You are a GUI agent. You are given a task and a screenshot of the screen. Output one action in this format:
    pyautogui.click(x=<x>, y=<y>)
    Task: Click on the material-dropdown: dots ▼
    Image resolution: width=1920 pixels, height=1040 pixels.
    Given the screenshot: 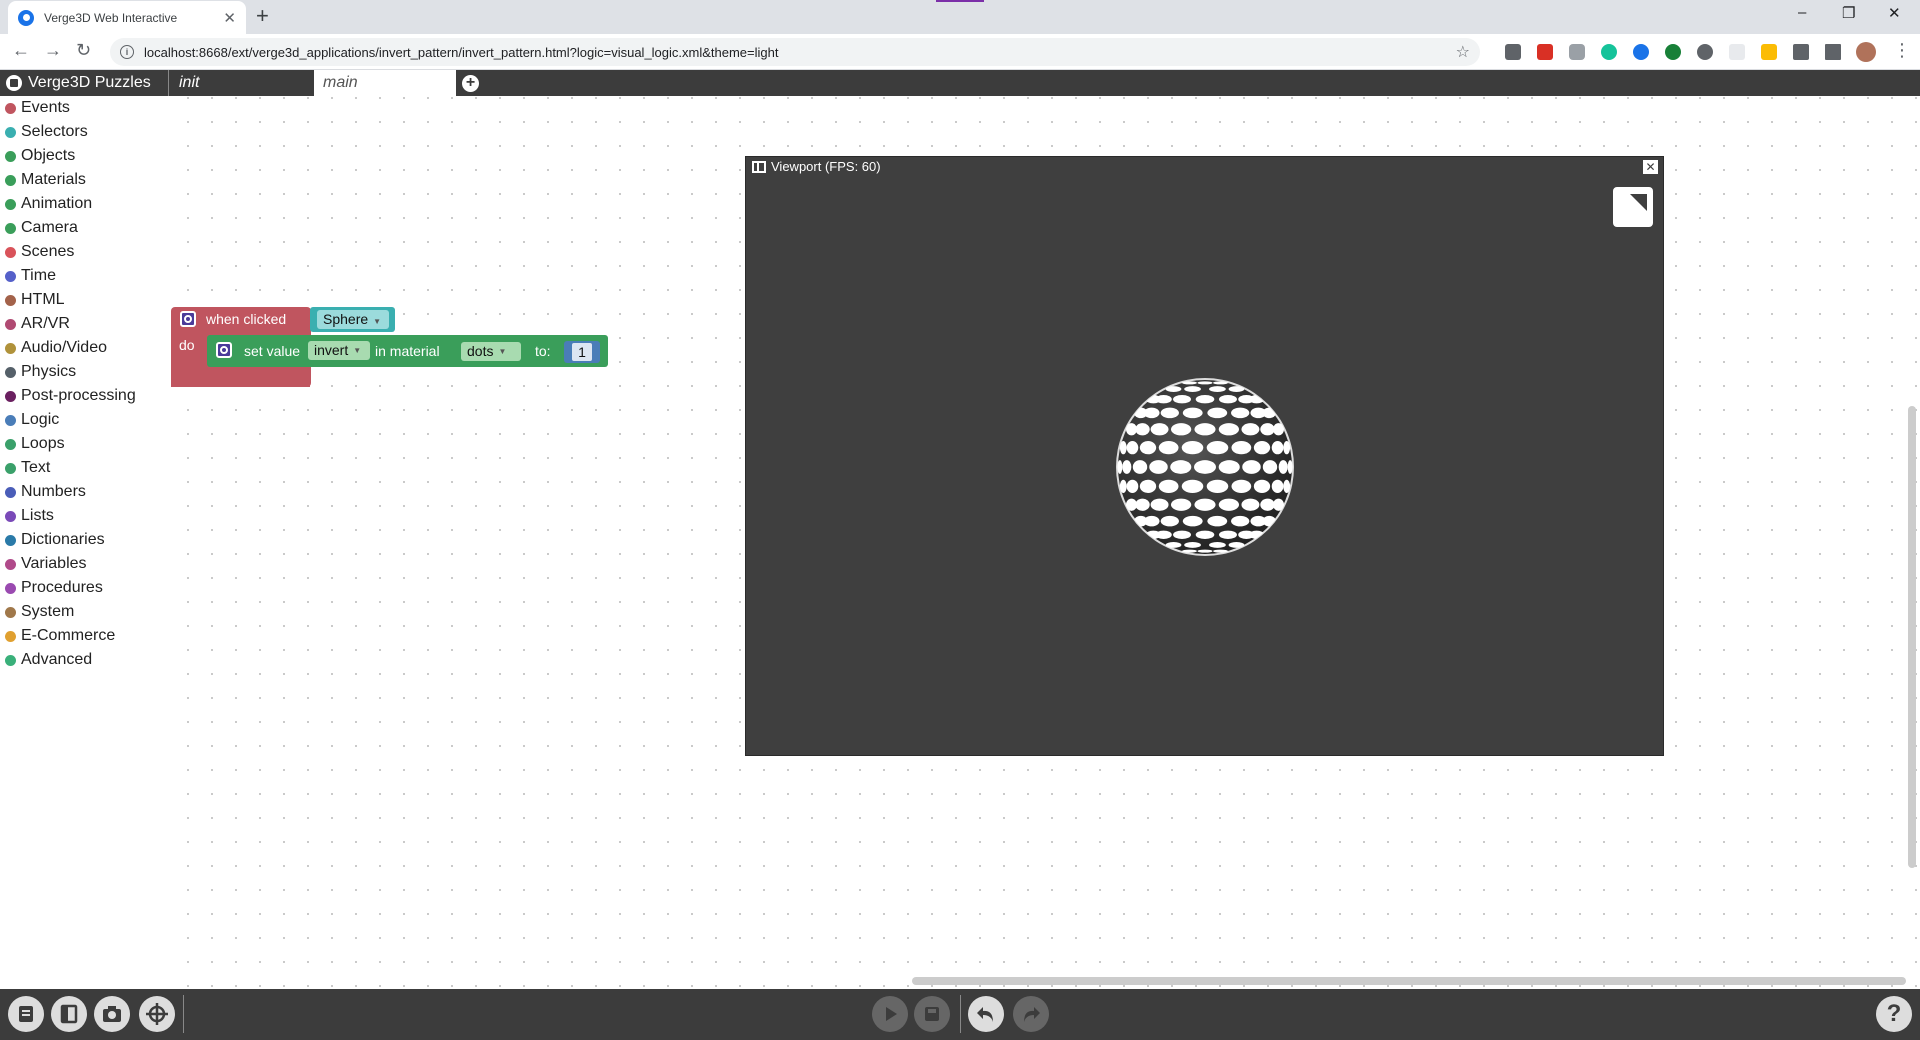 What is the action you would take?
    pyautogui.click(x=491, y=351)
    